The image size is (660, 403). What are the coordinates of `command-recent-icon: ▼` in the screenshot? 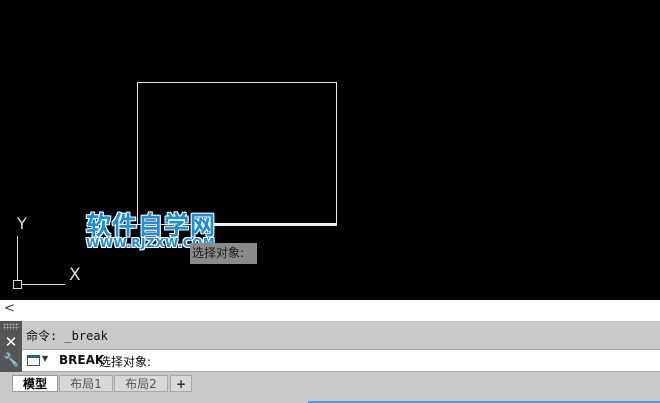 It's located at (38, 360).